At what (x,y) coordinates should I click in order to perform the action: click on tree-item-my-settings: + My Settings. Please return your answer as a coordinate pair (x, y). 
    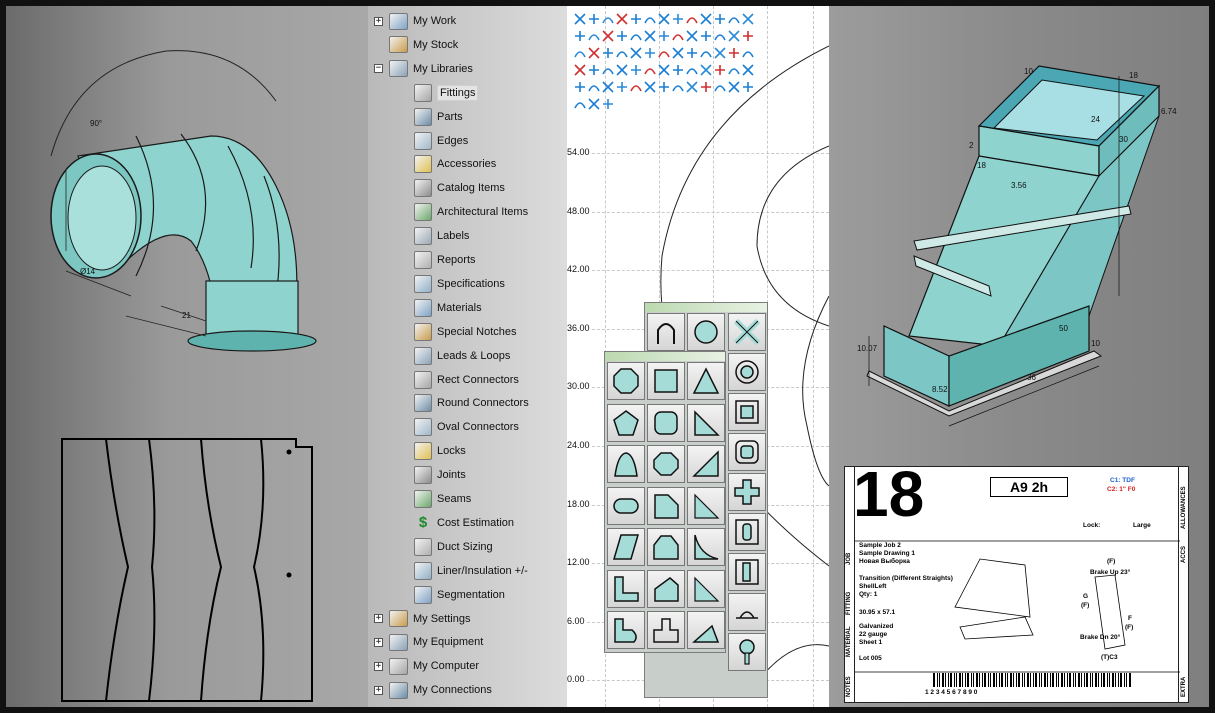
    Looking at the image, I should click on (422, 619).